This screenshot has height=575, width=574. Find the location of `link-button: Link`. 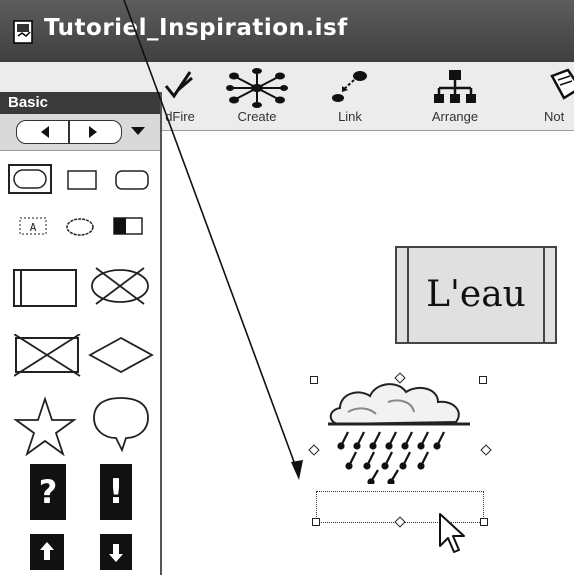

link-button: Link is located at coordinates (350, 96).